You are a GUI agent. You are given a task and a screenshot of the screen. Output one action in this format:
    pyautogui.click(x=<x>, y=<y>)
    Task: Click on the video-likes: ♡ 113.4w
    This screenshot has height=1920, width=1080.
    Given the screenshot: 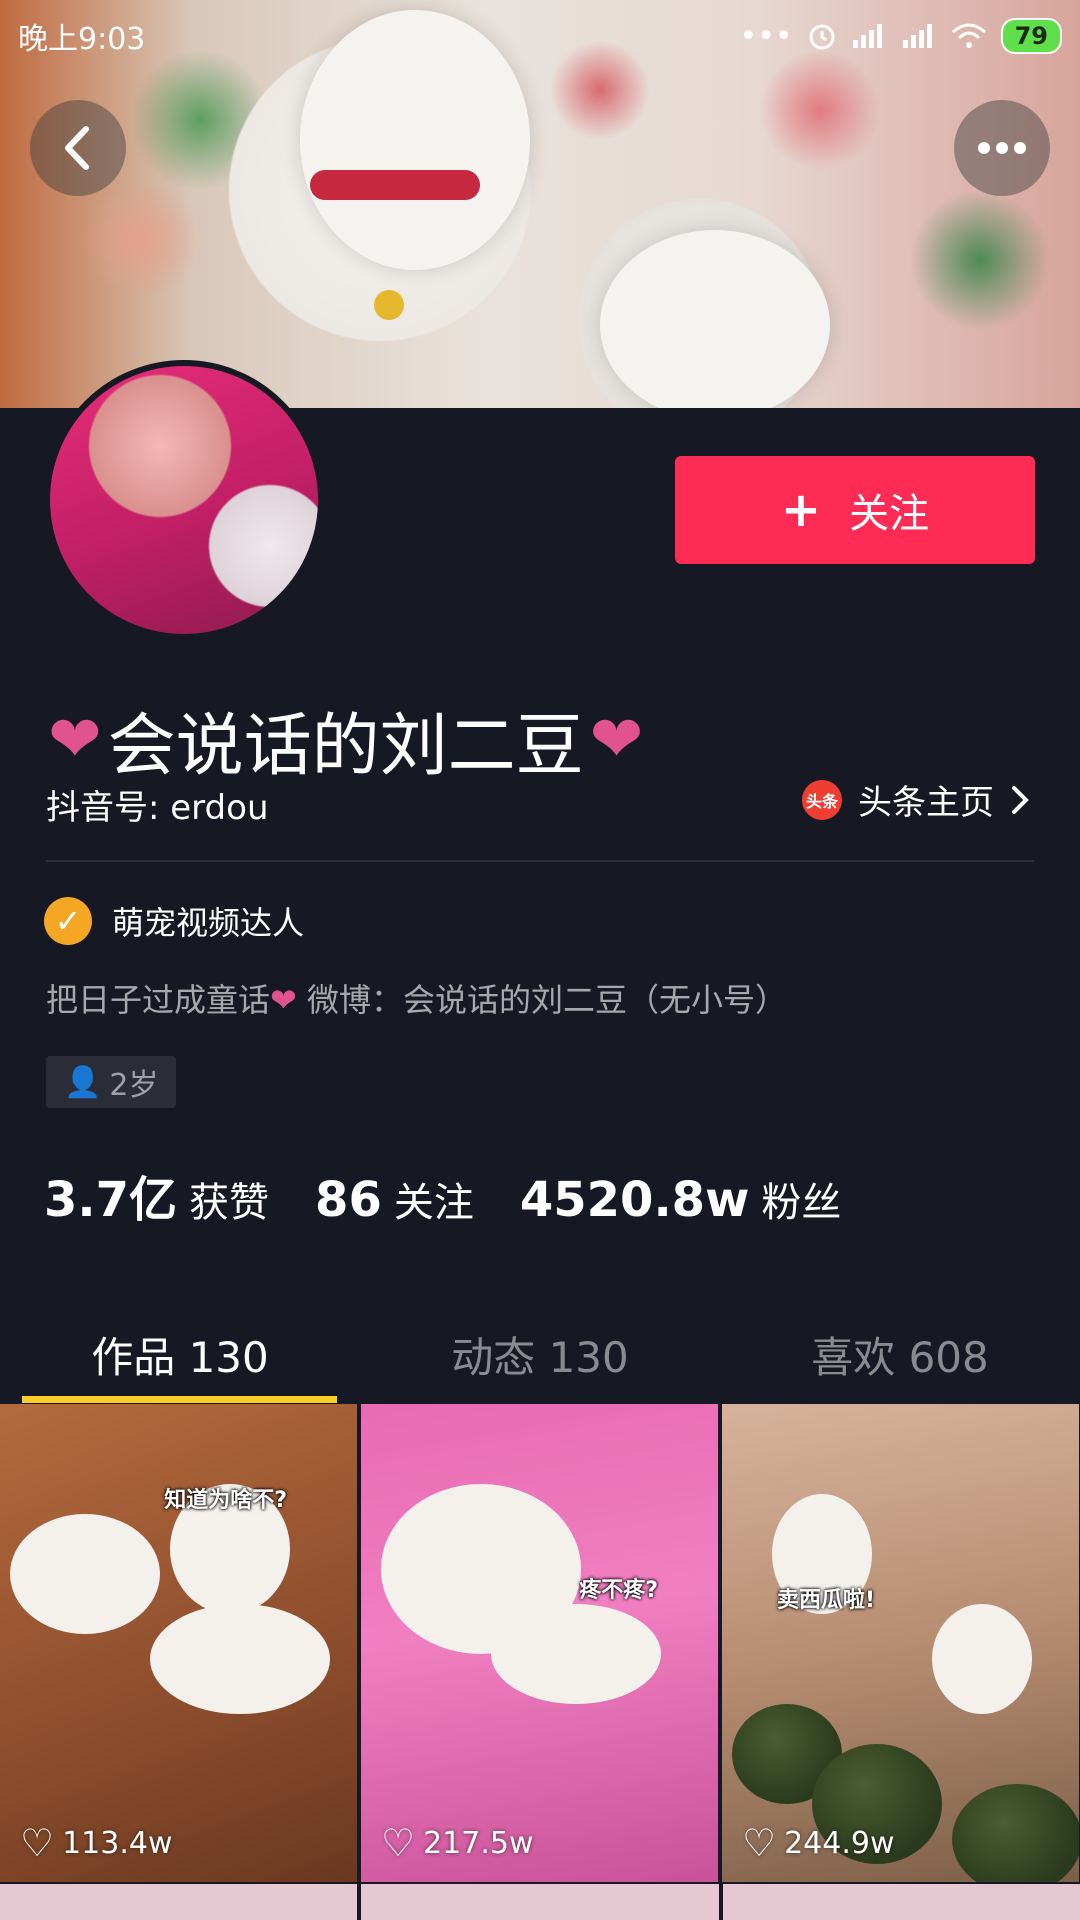 What is the action you would take?
    pyautogui.click(x=96, y=1843)
    